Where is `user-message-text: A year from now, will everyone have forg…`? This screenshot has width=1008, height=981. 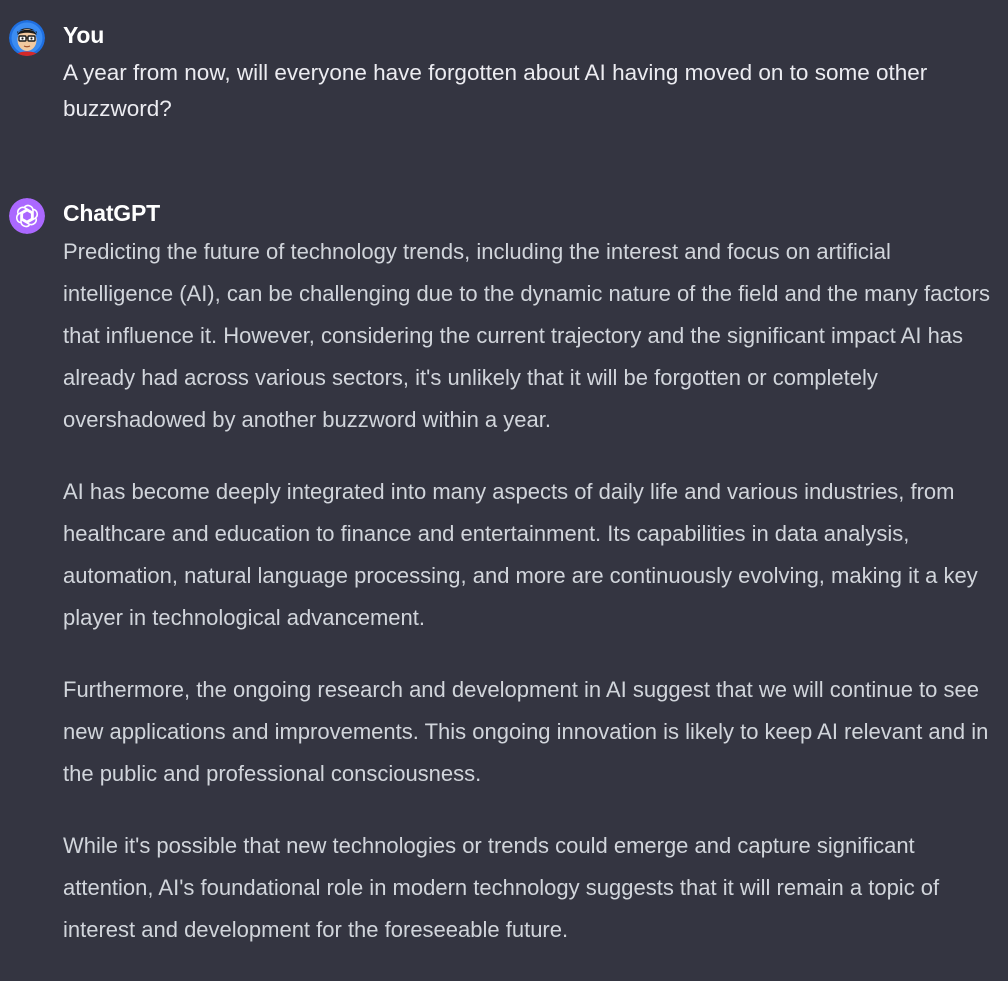 user-message-text: A year from now, will everyone have forg… is located at coordinates (495, 90).